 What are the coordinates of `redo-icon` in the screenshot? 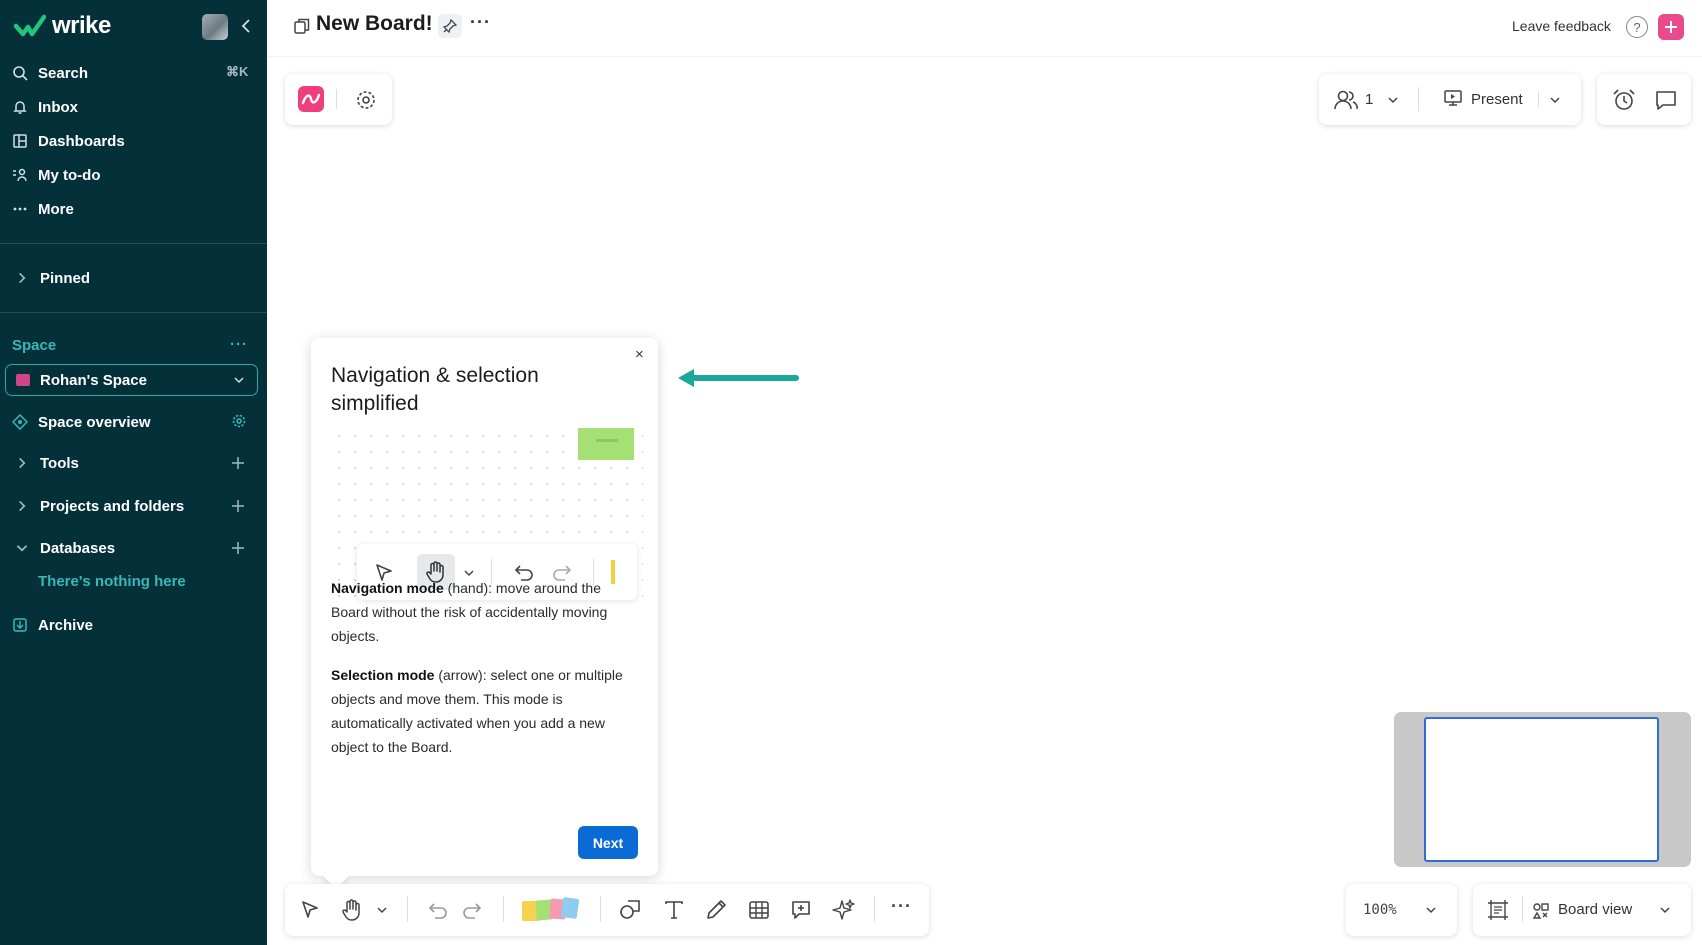 It's located at (472, 911).